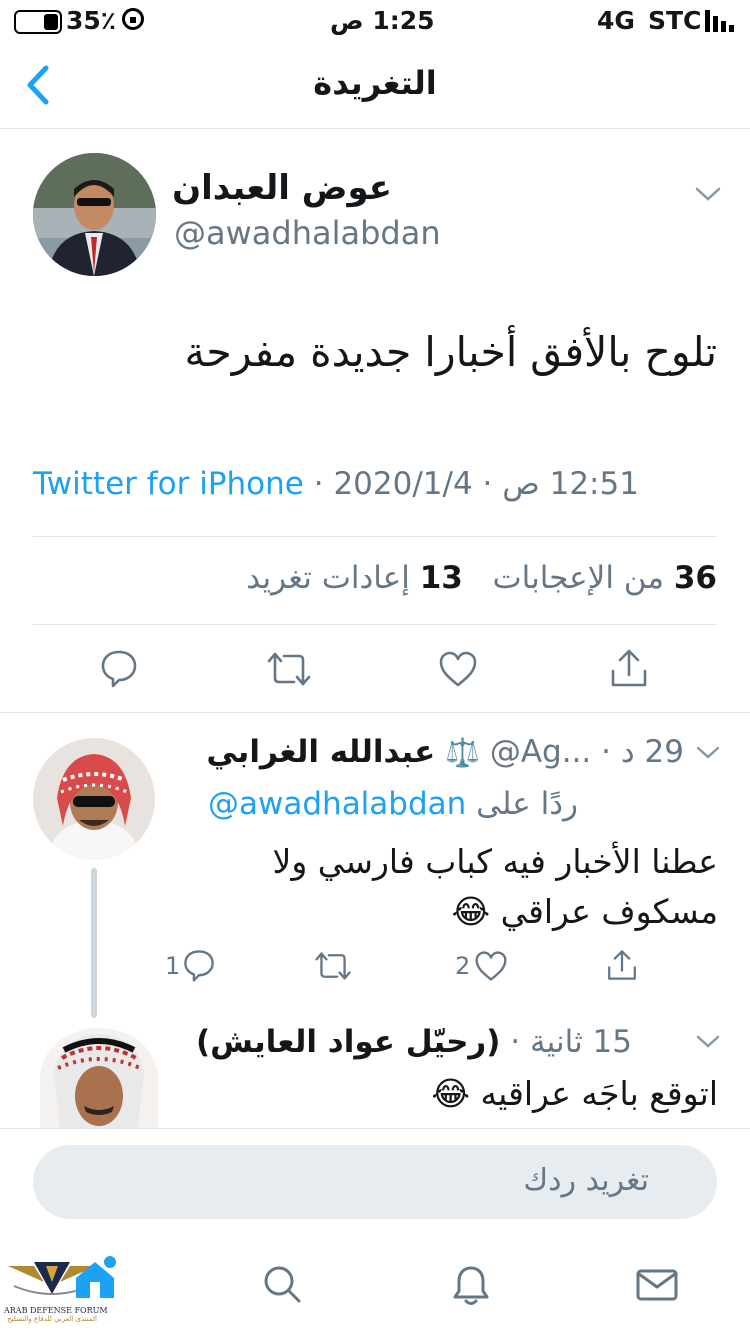  I want to click on search-icon, so click(282, 1284).